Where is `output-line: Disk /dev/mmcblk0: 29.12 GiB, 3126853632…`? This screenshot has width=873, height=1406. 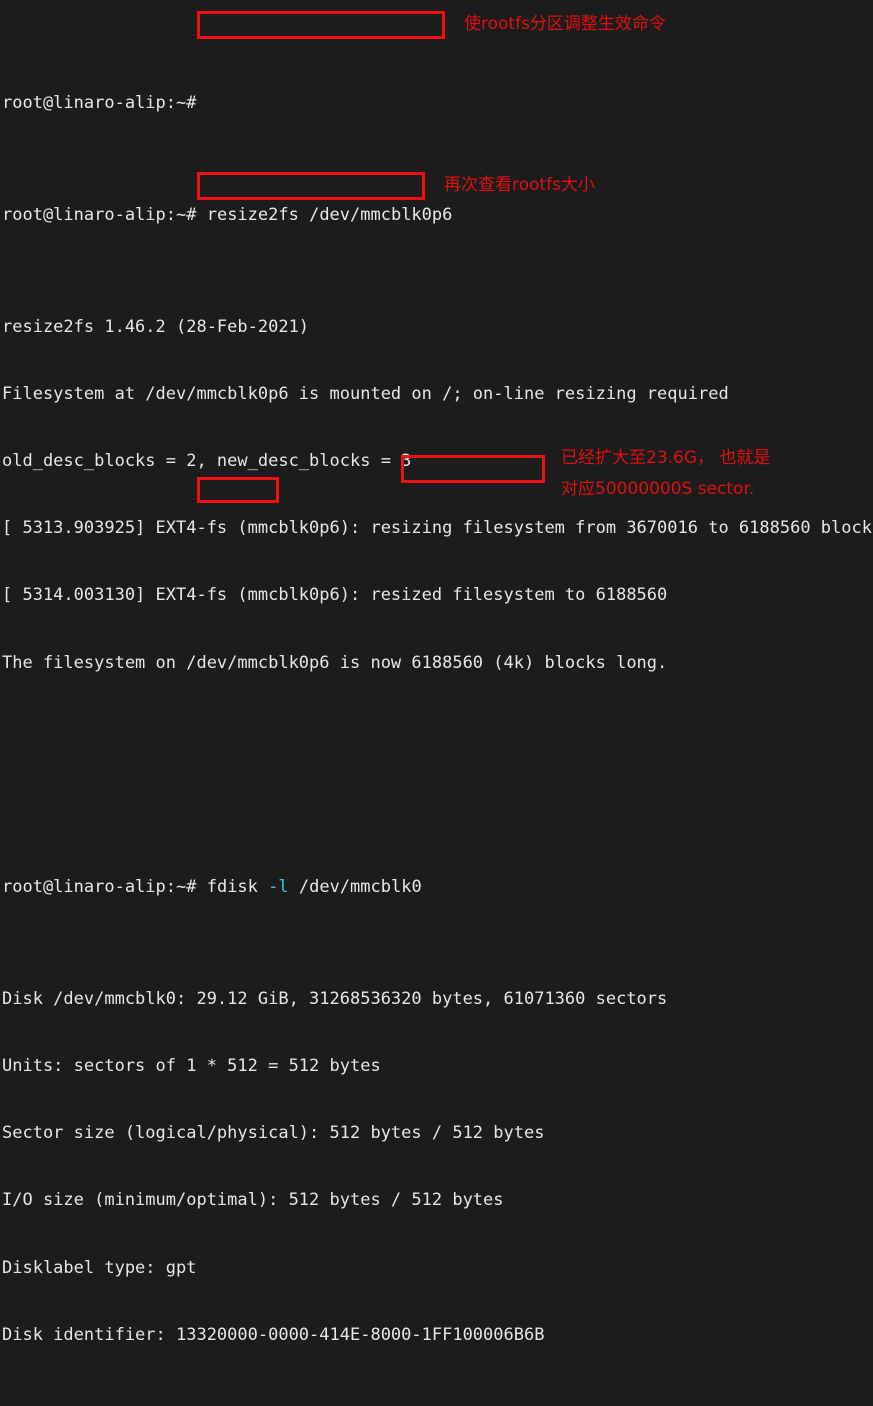 output-line: Disk /dev/mmcblk0: 29.12 GiB, 3126853632… is located at coordinates (335, 998).